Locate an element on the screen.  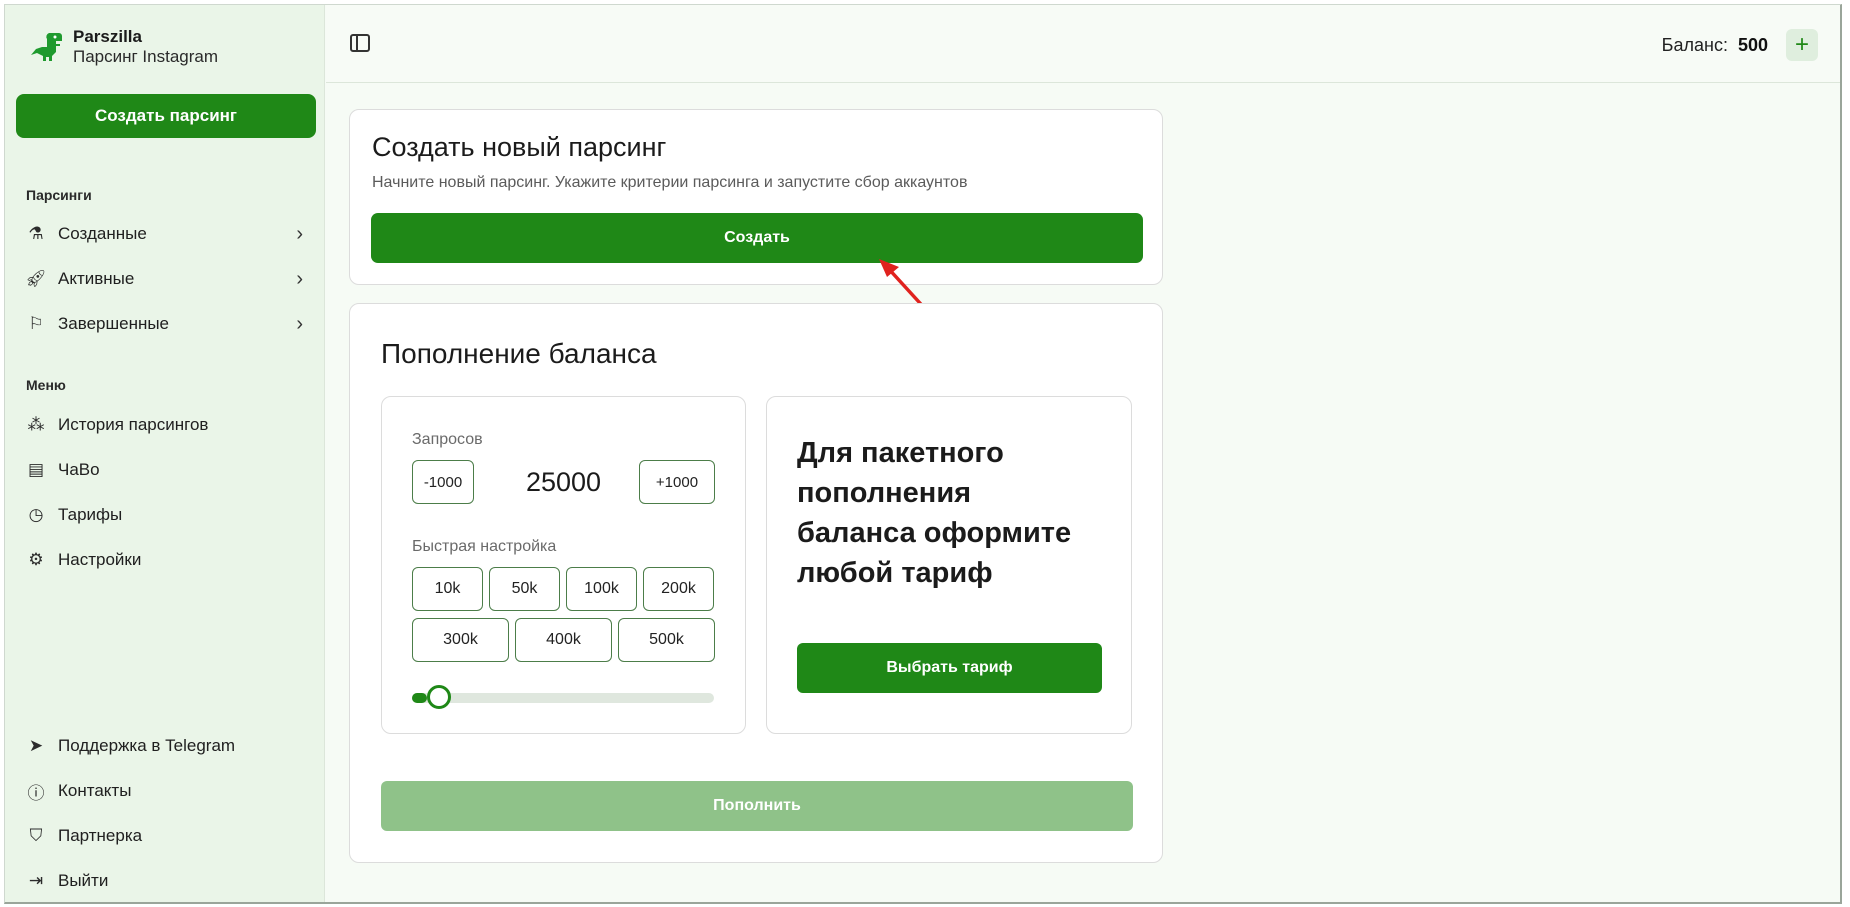
balance-value: 500 is located at coordinates (1752, 44).